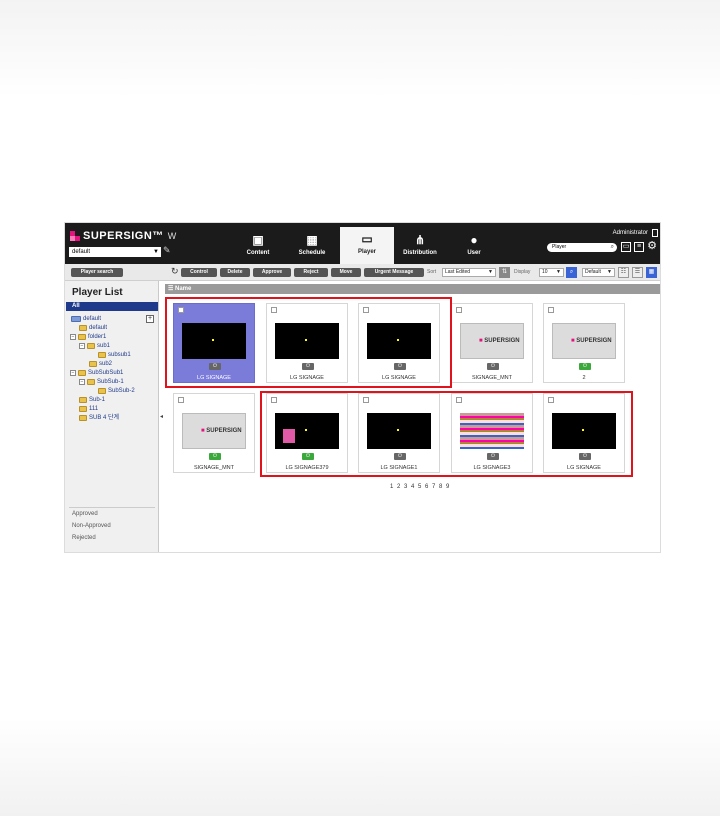 This screenshot has width=720, height=816. Describe the element at coordinates (167, 250) in the screenshot. I see `edit-icon: ✎` at that location.